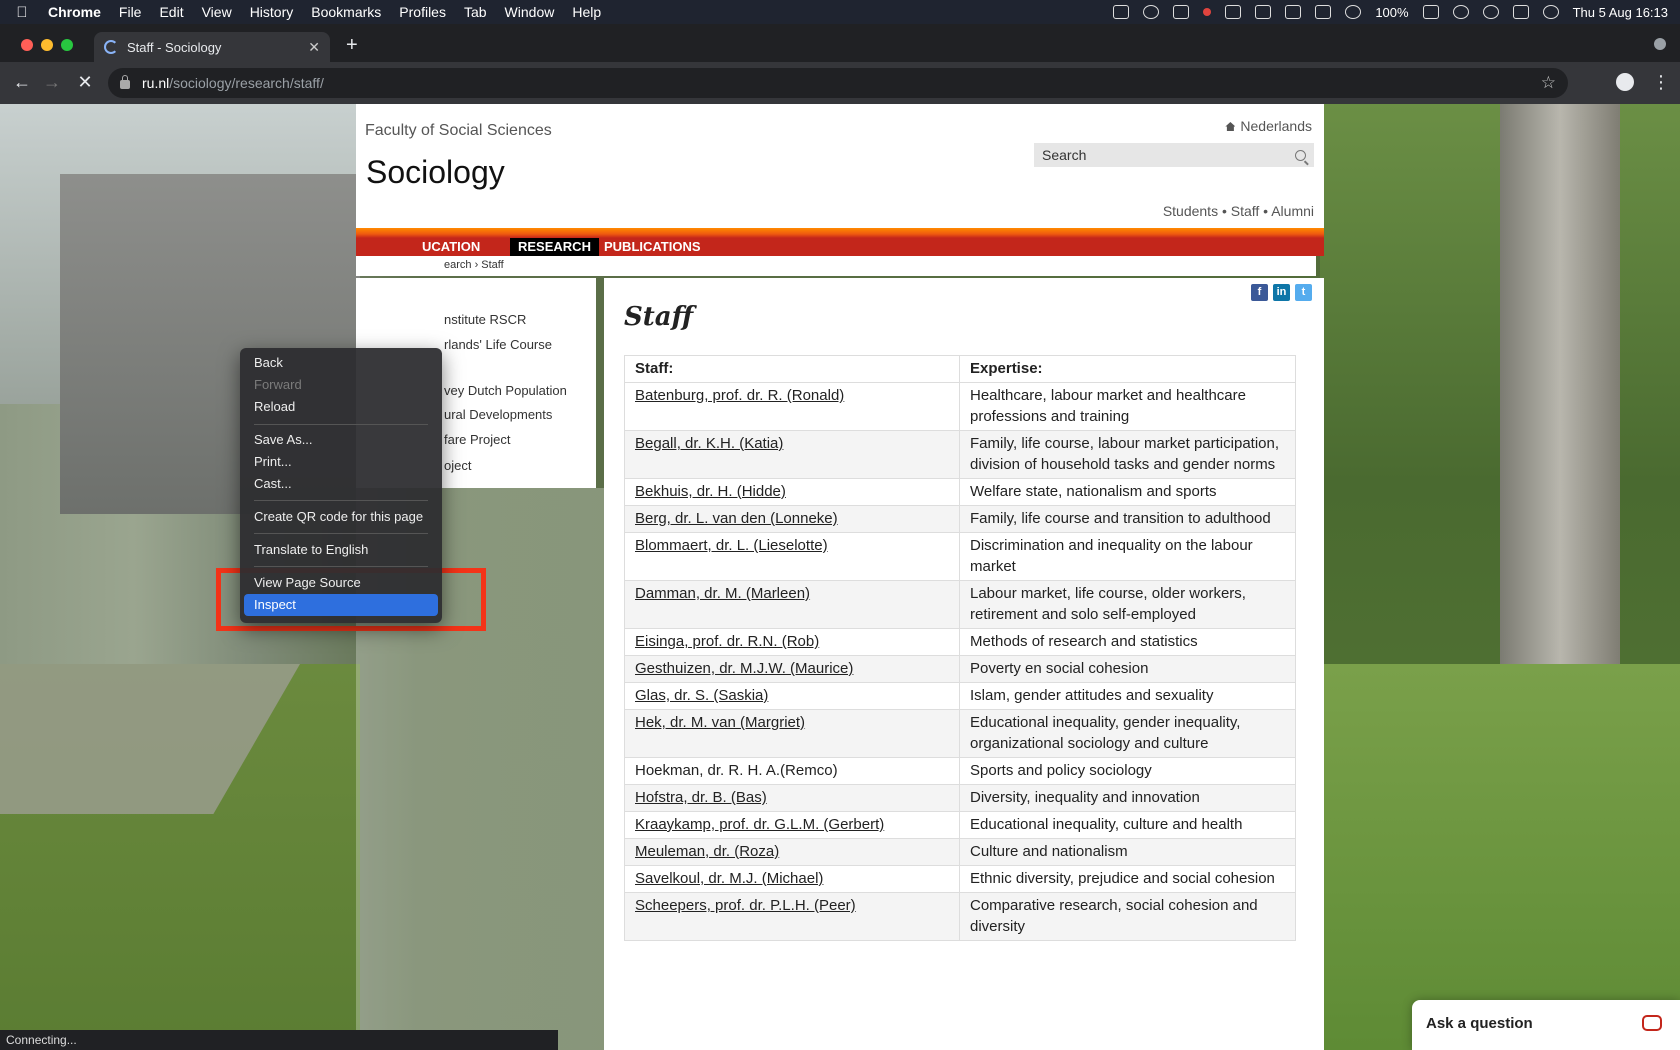 The height and width of the screenshot is (1050, 1680). I want to click on menu-window: Window, so click(530, 12).